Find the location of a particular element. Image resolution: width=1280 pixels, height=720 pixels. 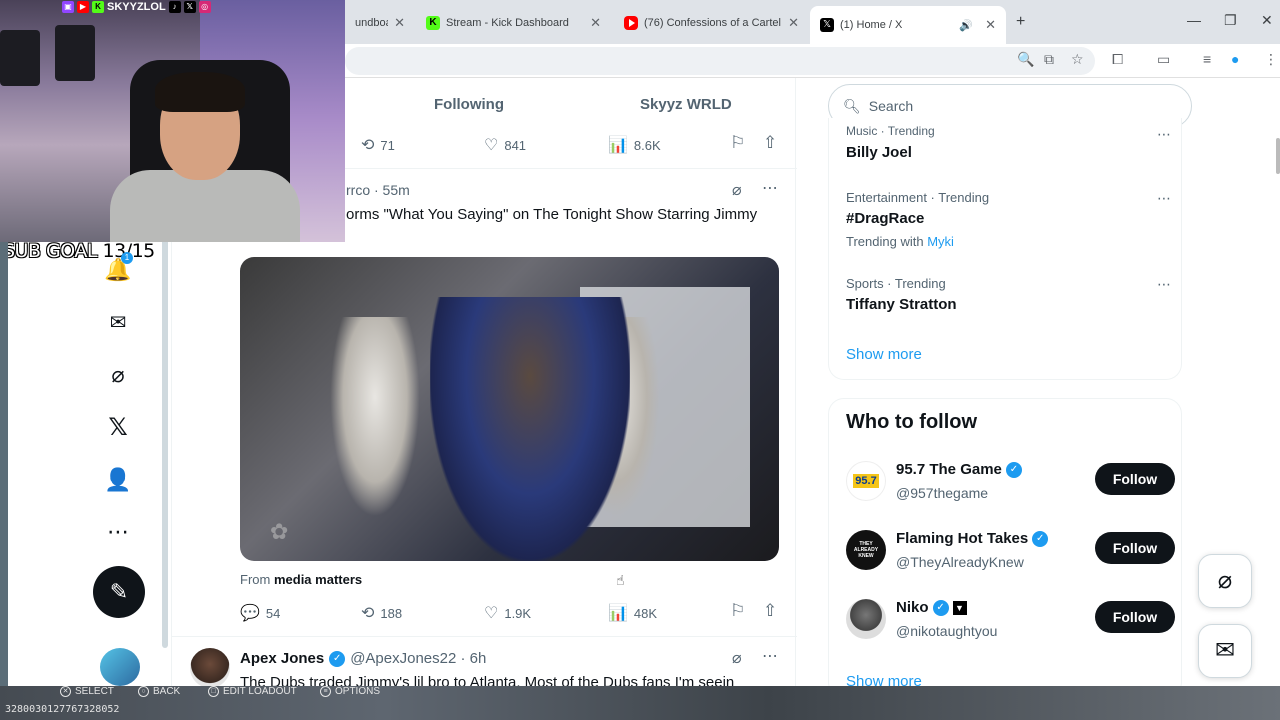

grok-float-button: ⌀ is located at coordinates (1225, 581).